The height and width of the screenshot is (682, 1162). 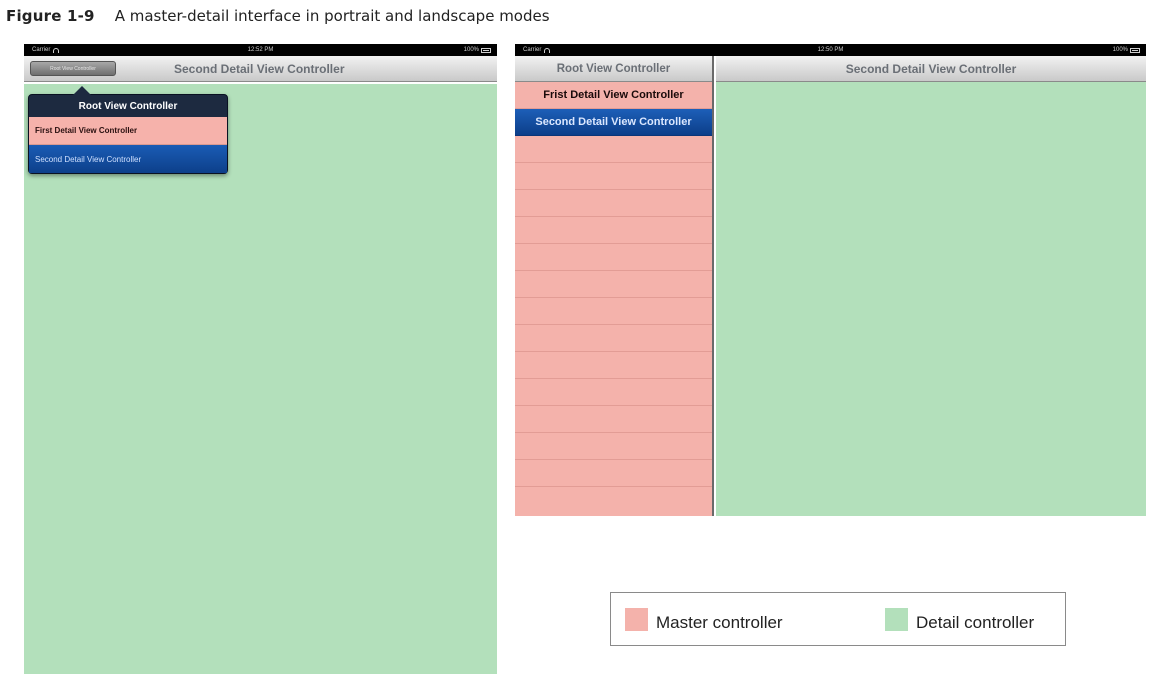 What do you see at coordinates (719, 622) in the screenshot?
I see `legend-label-master: Master controller` at bounding box center [719, 622].